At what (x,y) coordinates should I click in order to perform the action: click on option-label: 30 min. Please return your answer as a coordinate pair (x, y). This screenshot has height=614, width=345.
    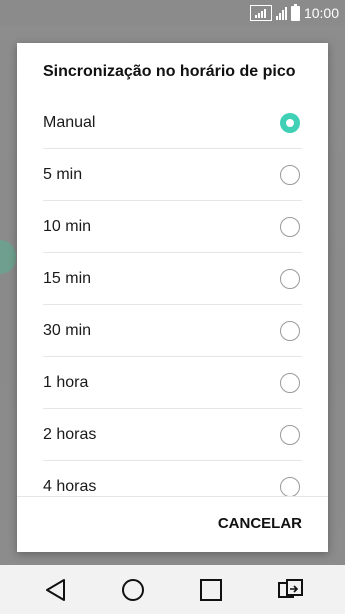
    Looking at the image, I should click on (67, 330).